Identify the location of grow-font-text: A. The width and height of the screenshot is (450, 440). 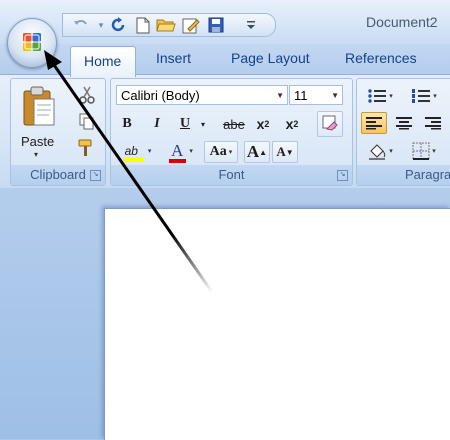
(253, 151).